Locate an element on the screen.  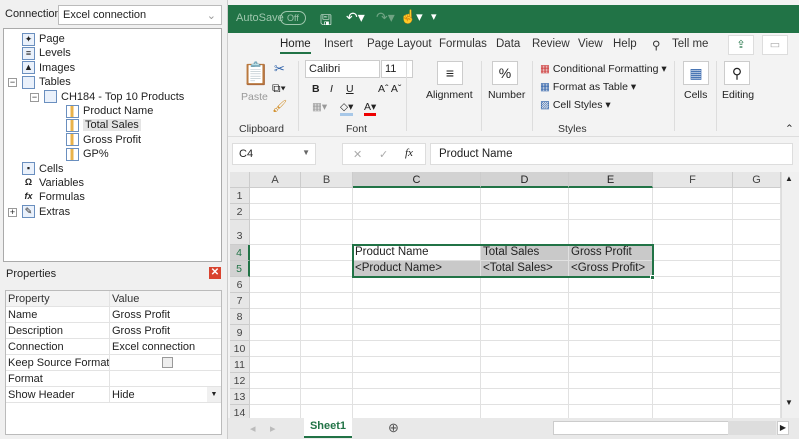
tree-item: Gross Profit is located at coordinates (103, 140).